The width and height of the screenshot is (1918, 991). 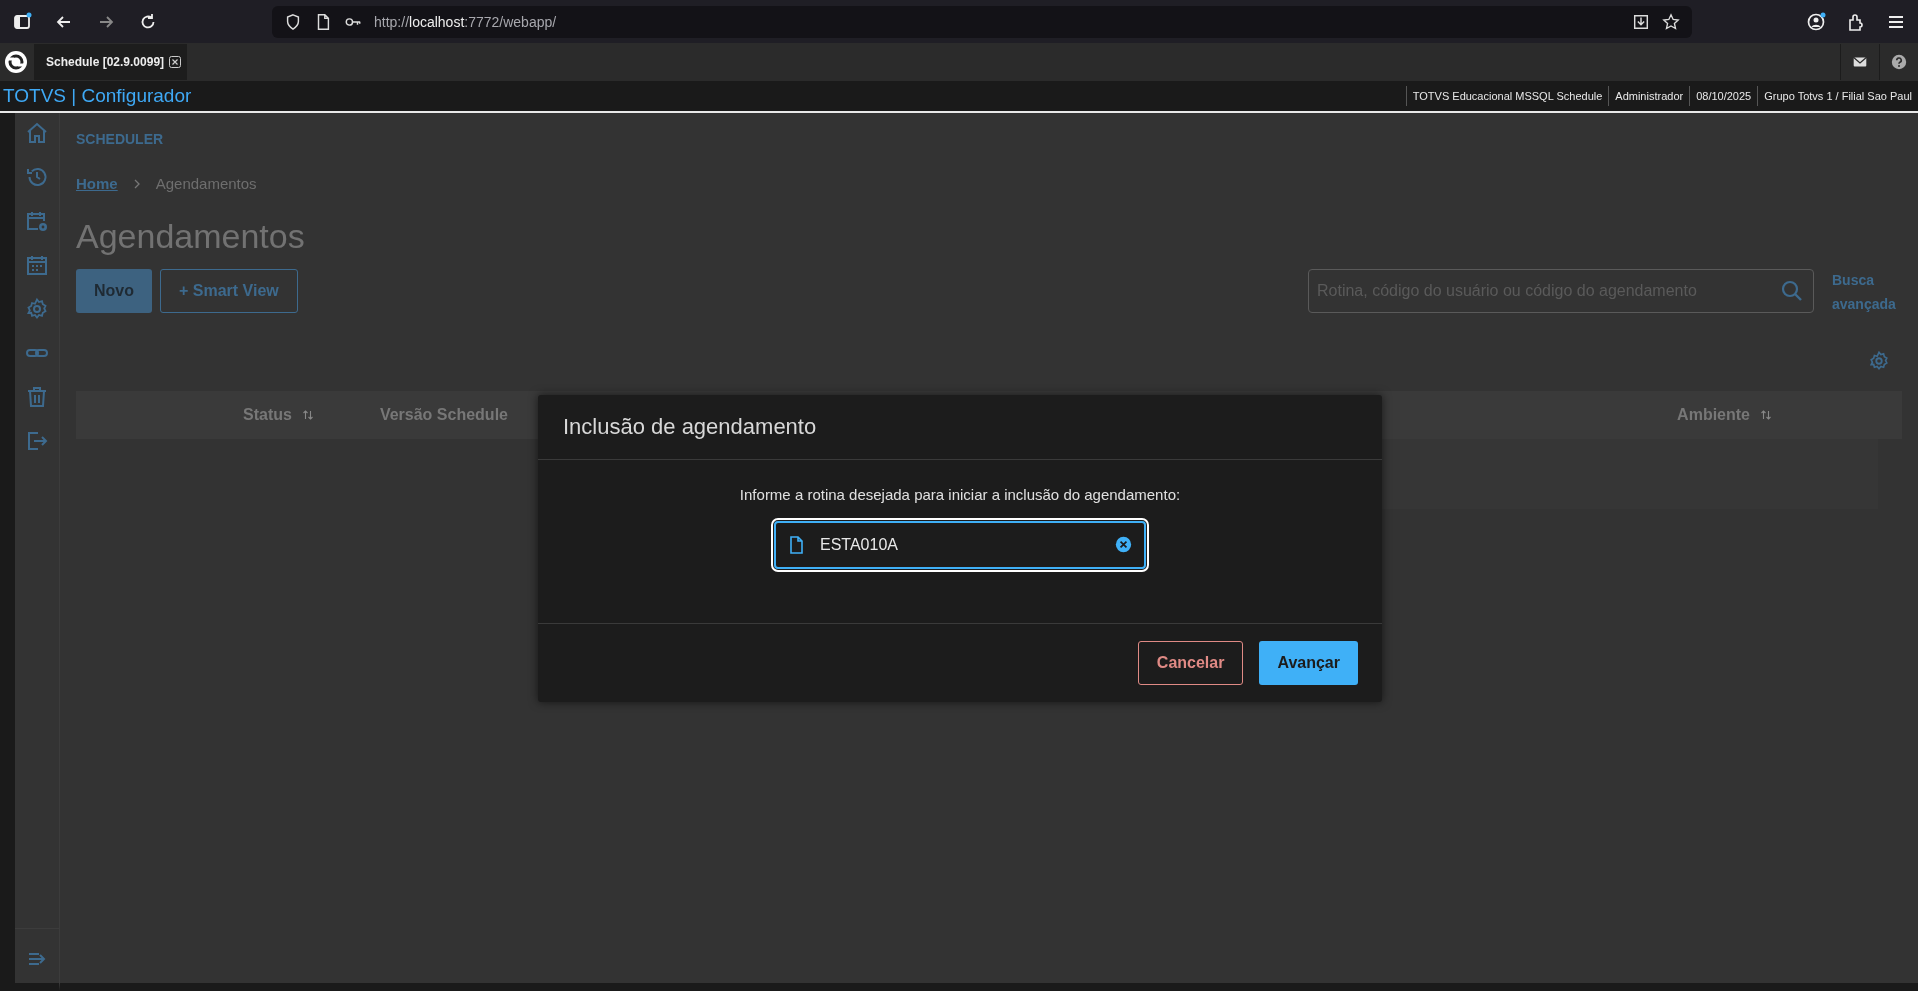 I want to click on dialog-title: Inclusão de agendamento, so click(x=690, y=427).